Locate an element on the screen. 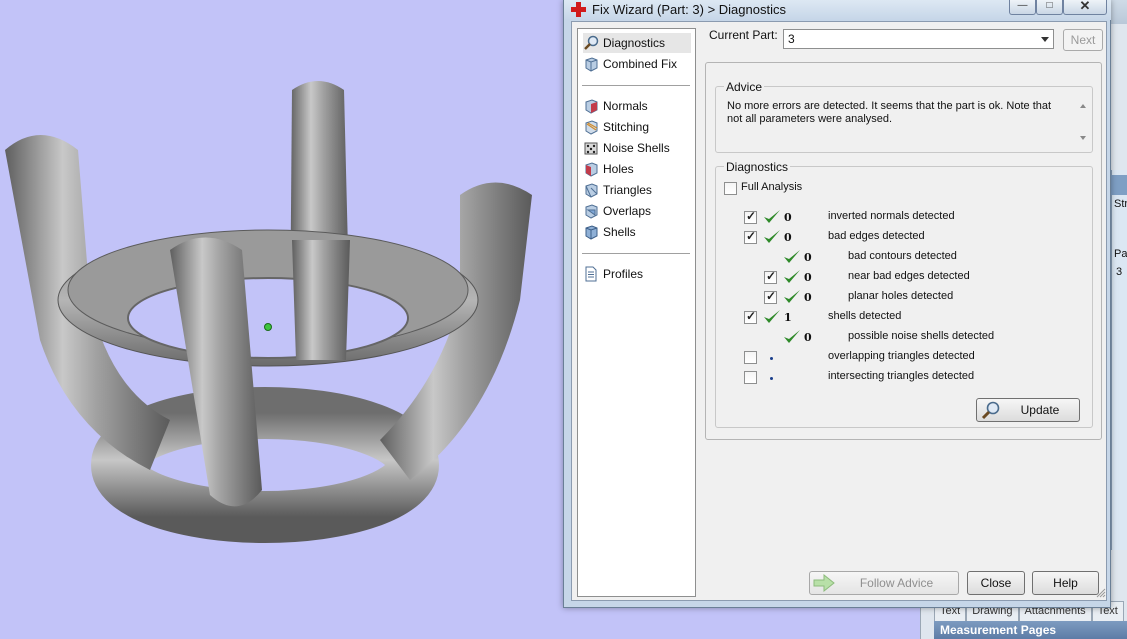 Image resolution: width=1127 pixels, height=639 pixels. diagnostics-title: Diagnostics is located at coordinates (757, 167).